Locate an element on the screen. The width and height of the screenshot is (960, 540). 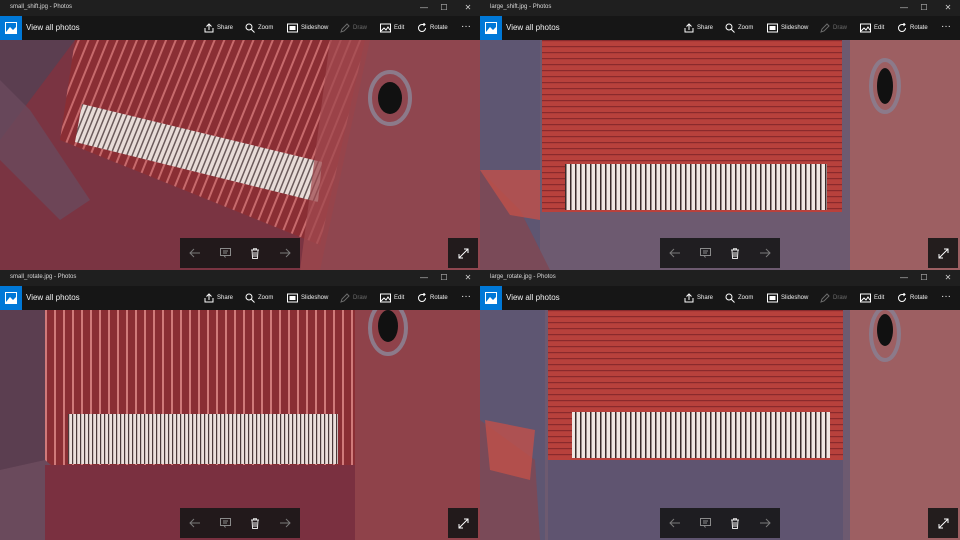
rotate-icon is located at coordinates (422, 297).